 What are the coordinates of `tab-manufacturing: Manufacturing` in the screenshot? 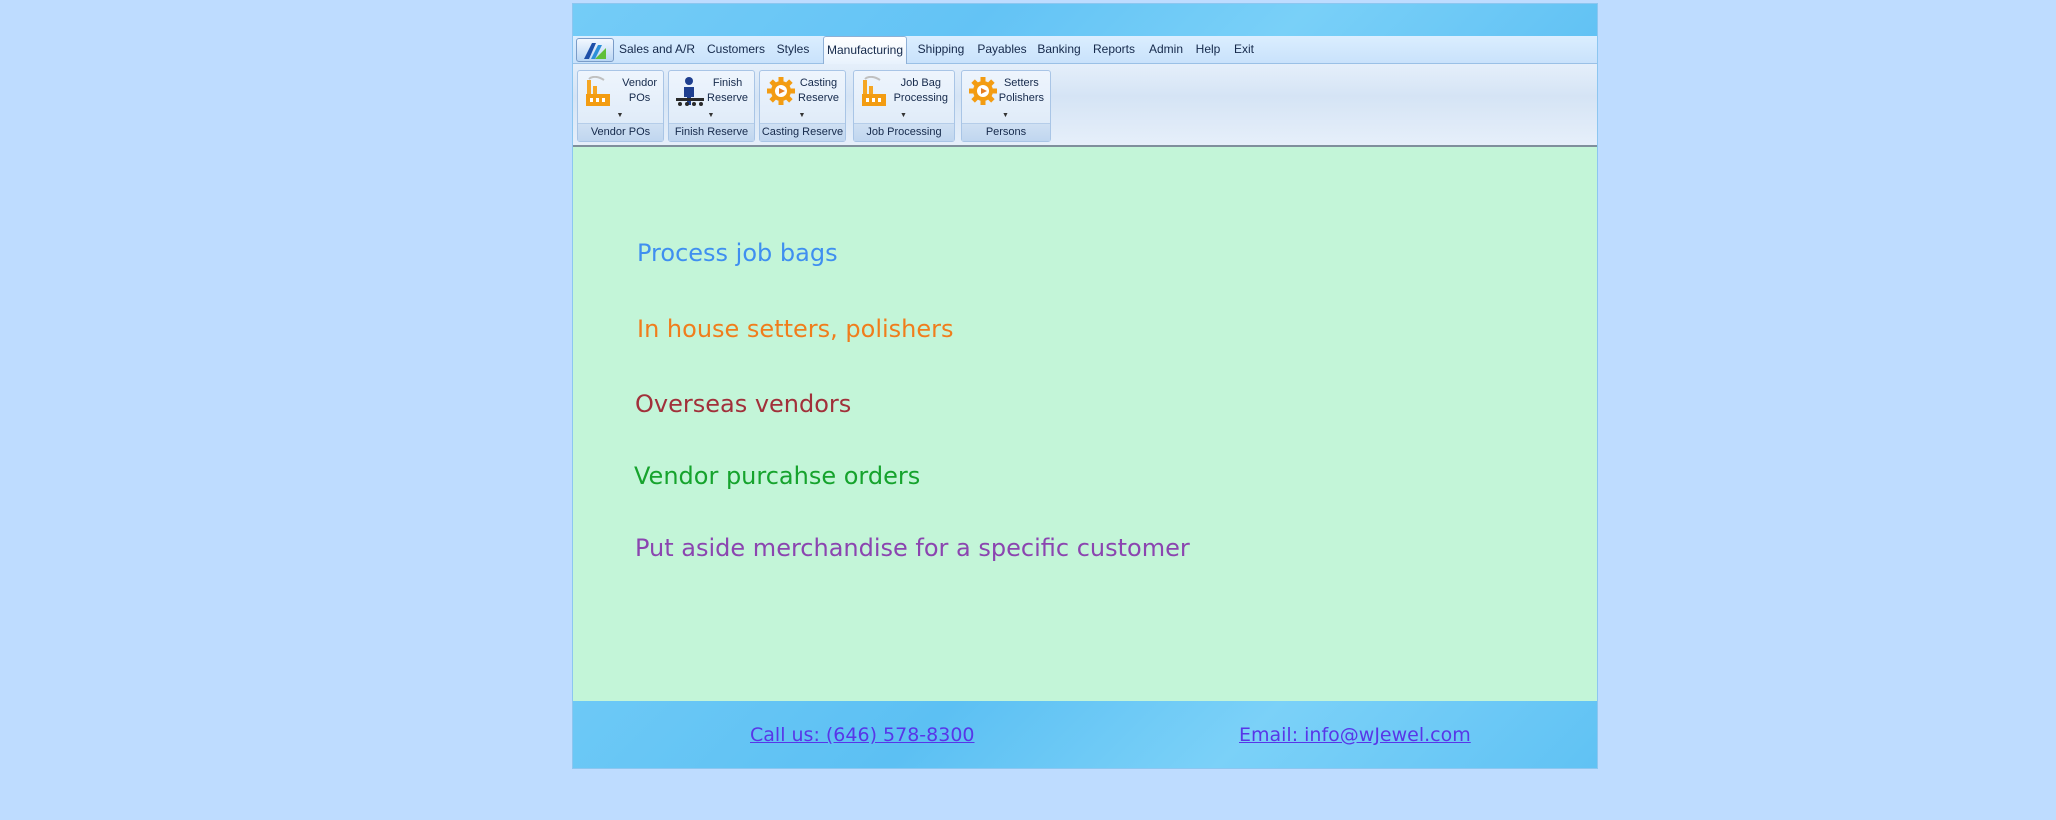 It's located at (865, 50).